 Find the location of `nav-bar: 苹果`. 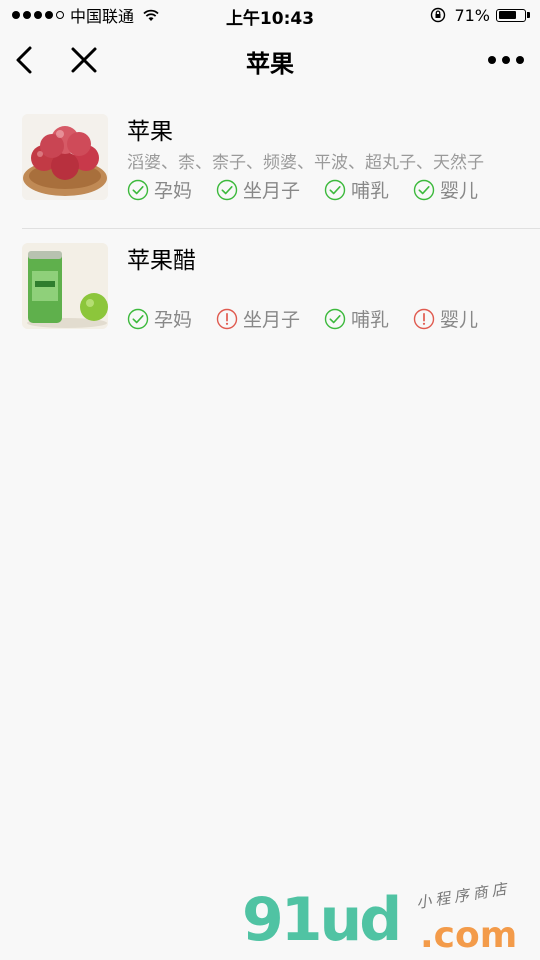

nav-bar: 苹果 is located at coordinates (270, 60).